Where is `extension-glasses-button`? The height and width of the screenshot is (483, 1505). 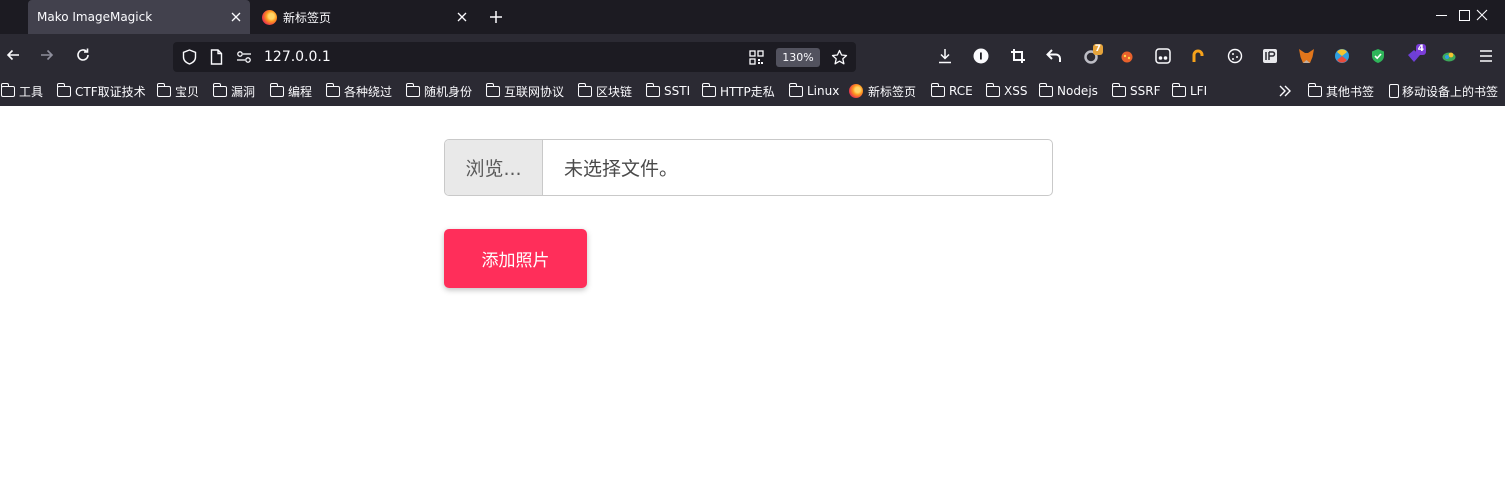
extension-glasses-button is located at coordinates (1163, 56).